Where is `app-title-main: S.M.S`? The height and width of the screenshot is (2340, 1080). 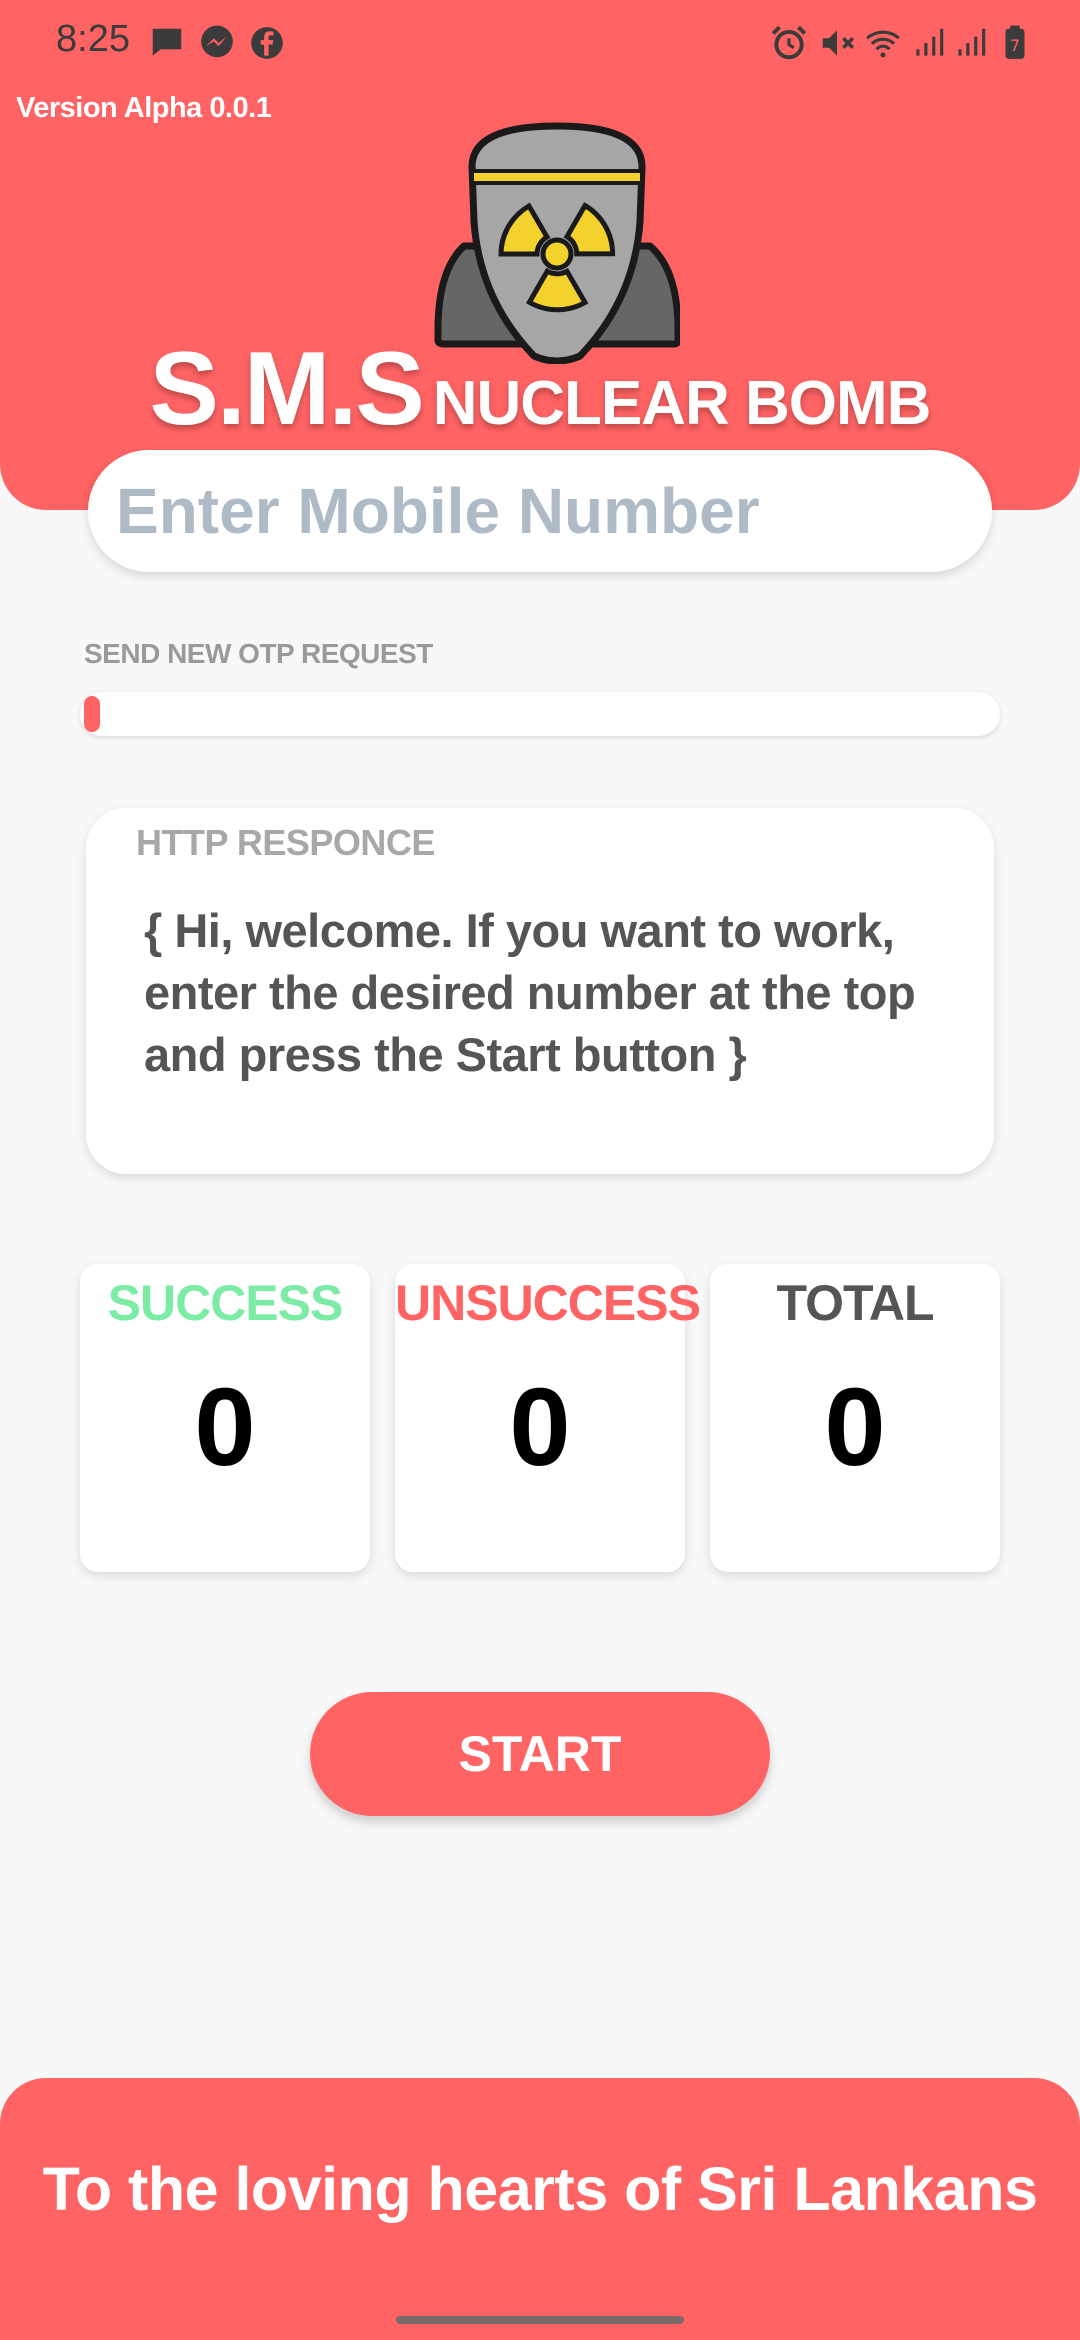 app-title-main: S.M.S is located at coordinates (287, 389).